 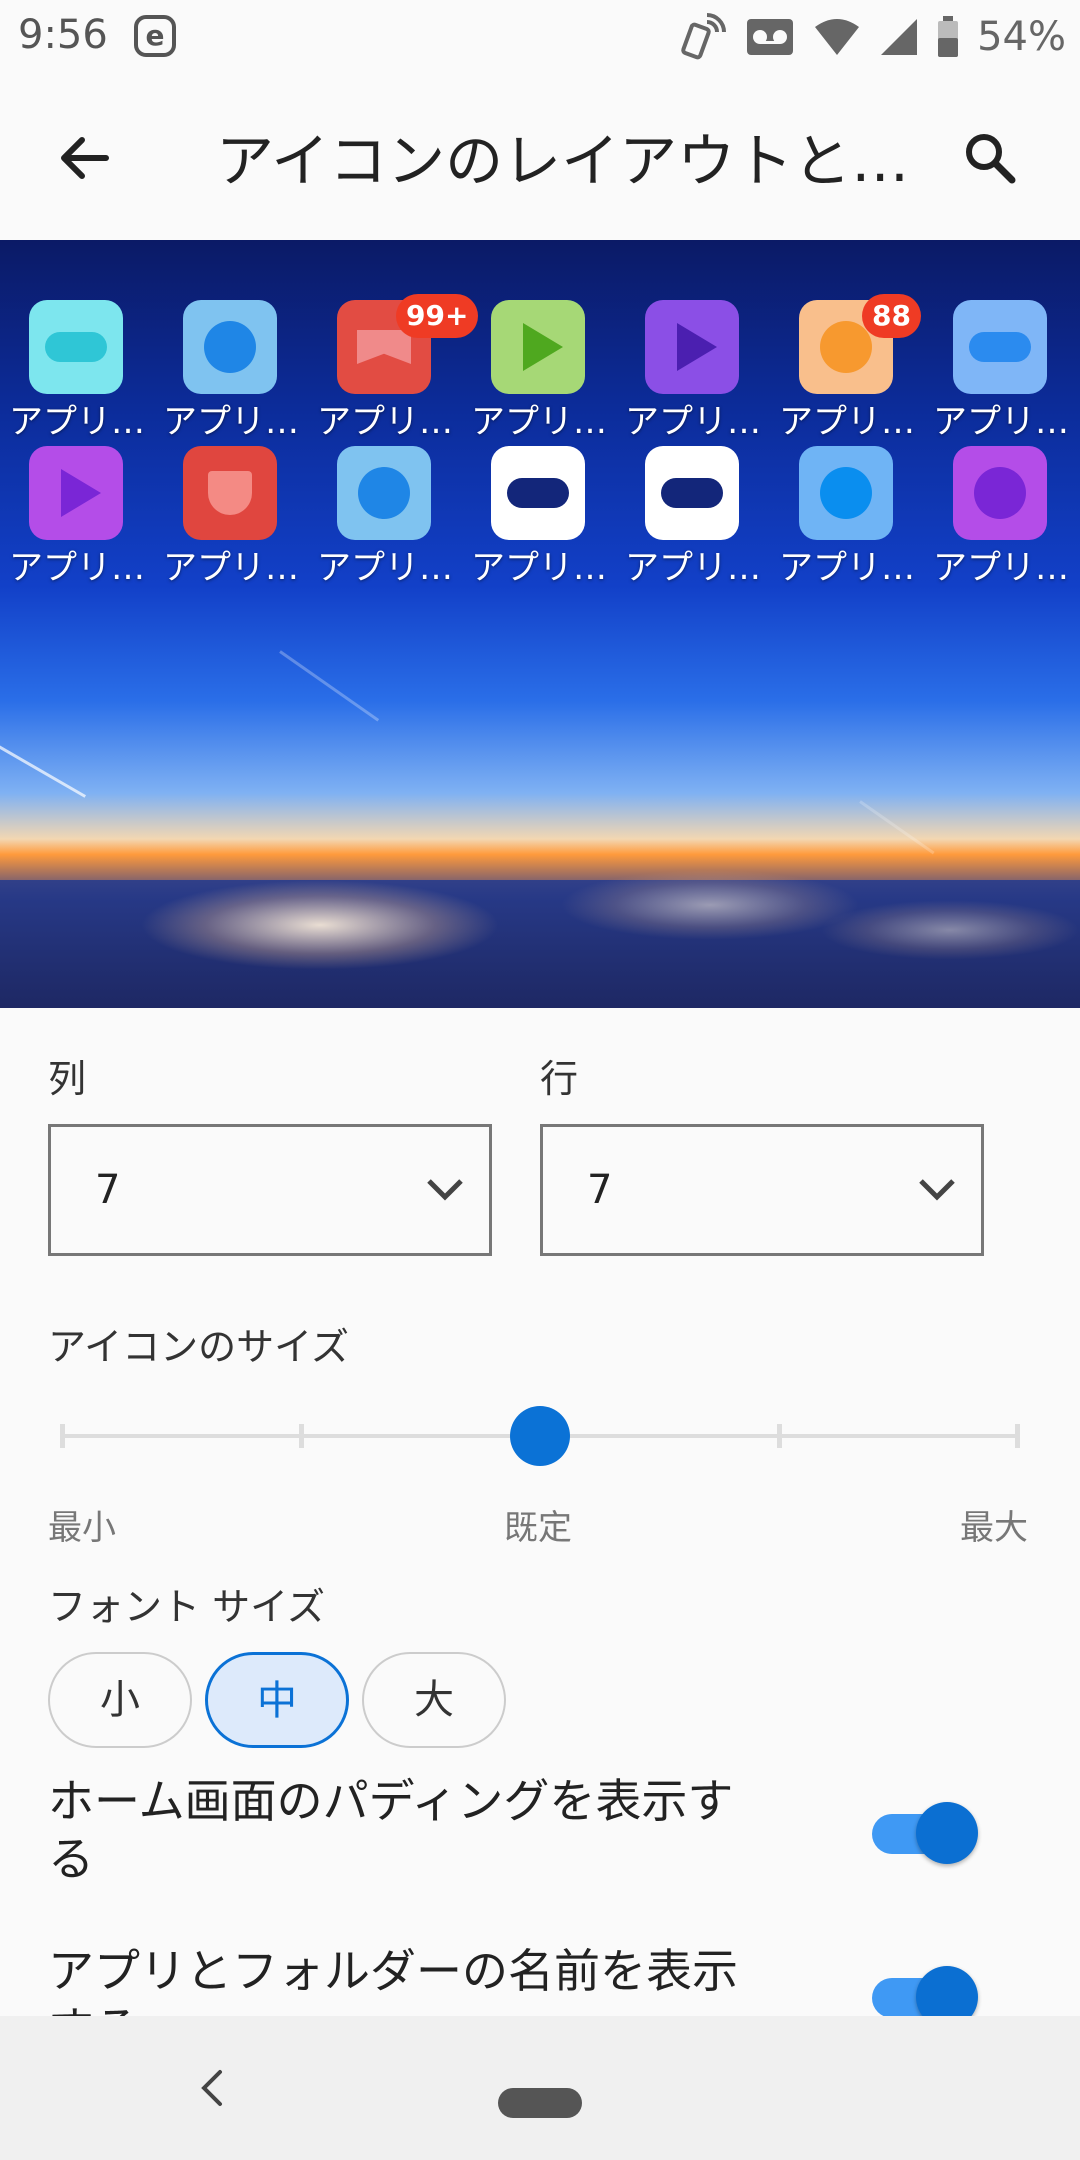 What do you see at coordinates (108, 1190) in the screenshot?
I see `columns-value: 7` at bounding box center [108, 1190].